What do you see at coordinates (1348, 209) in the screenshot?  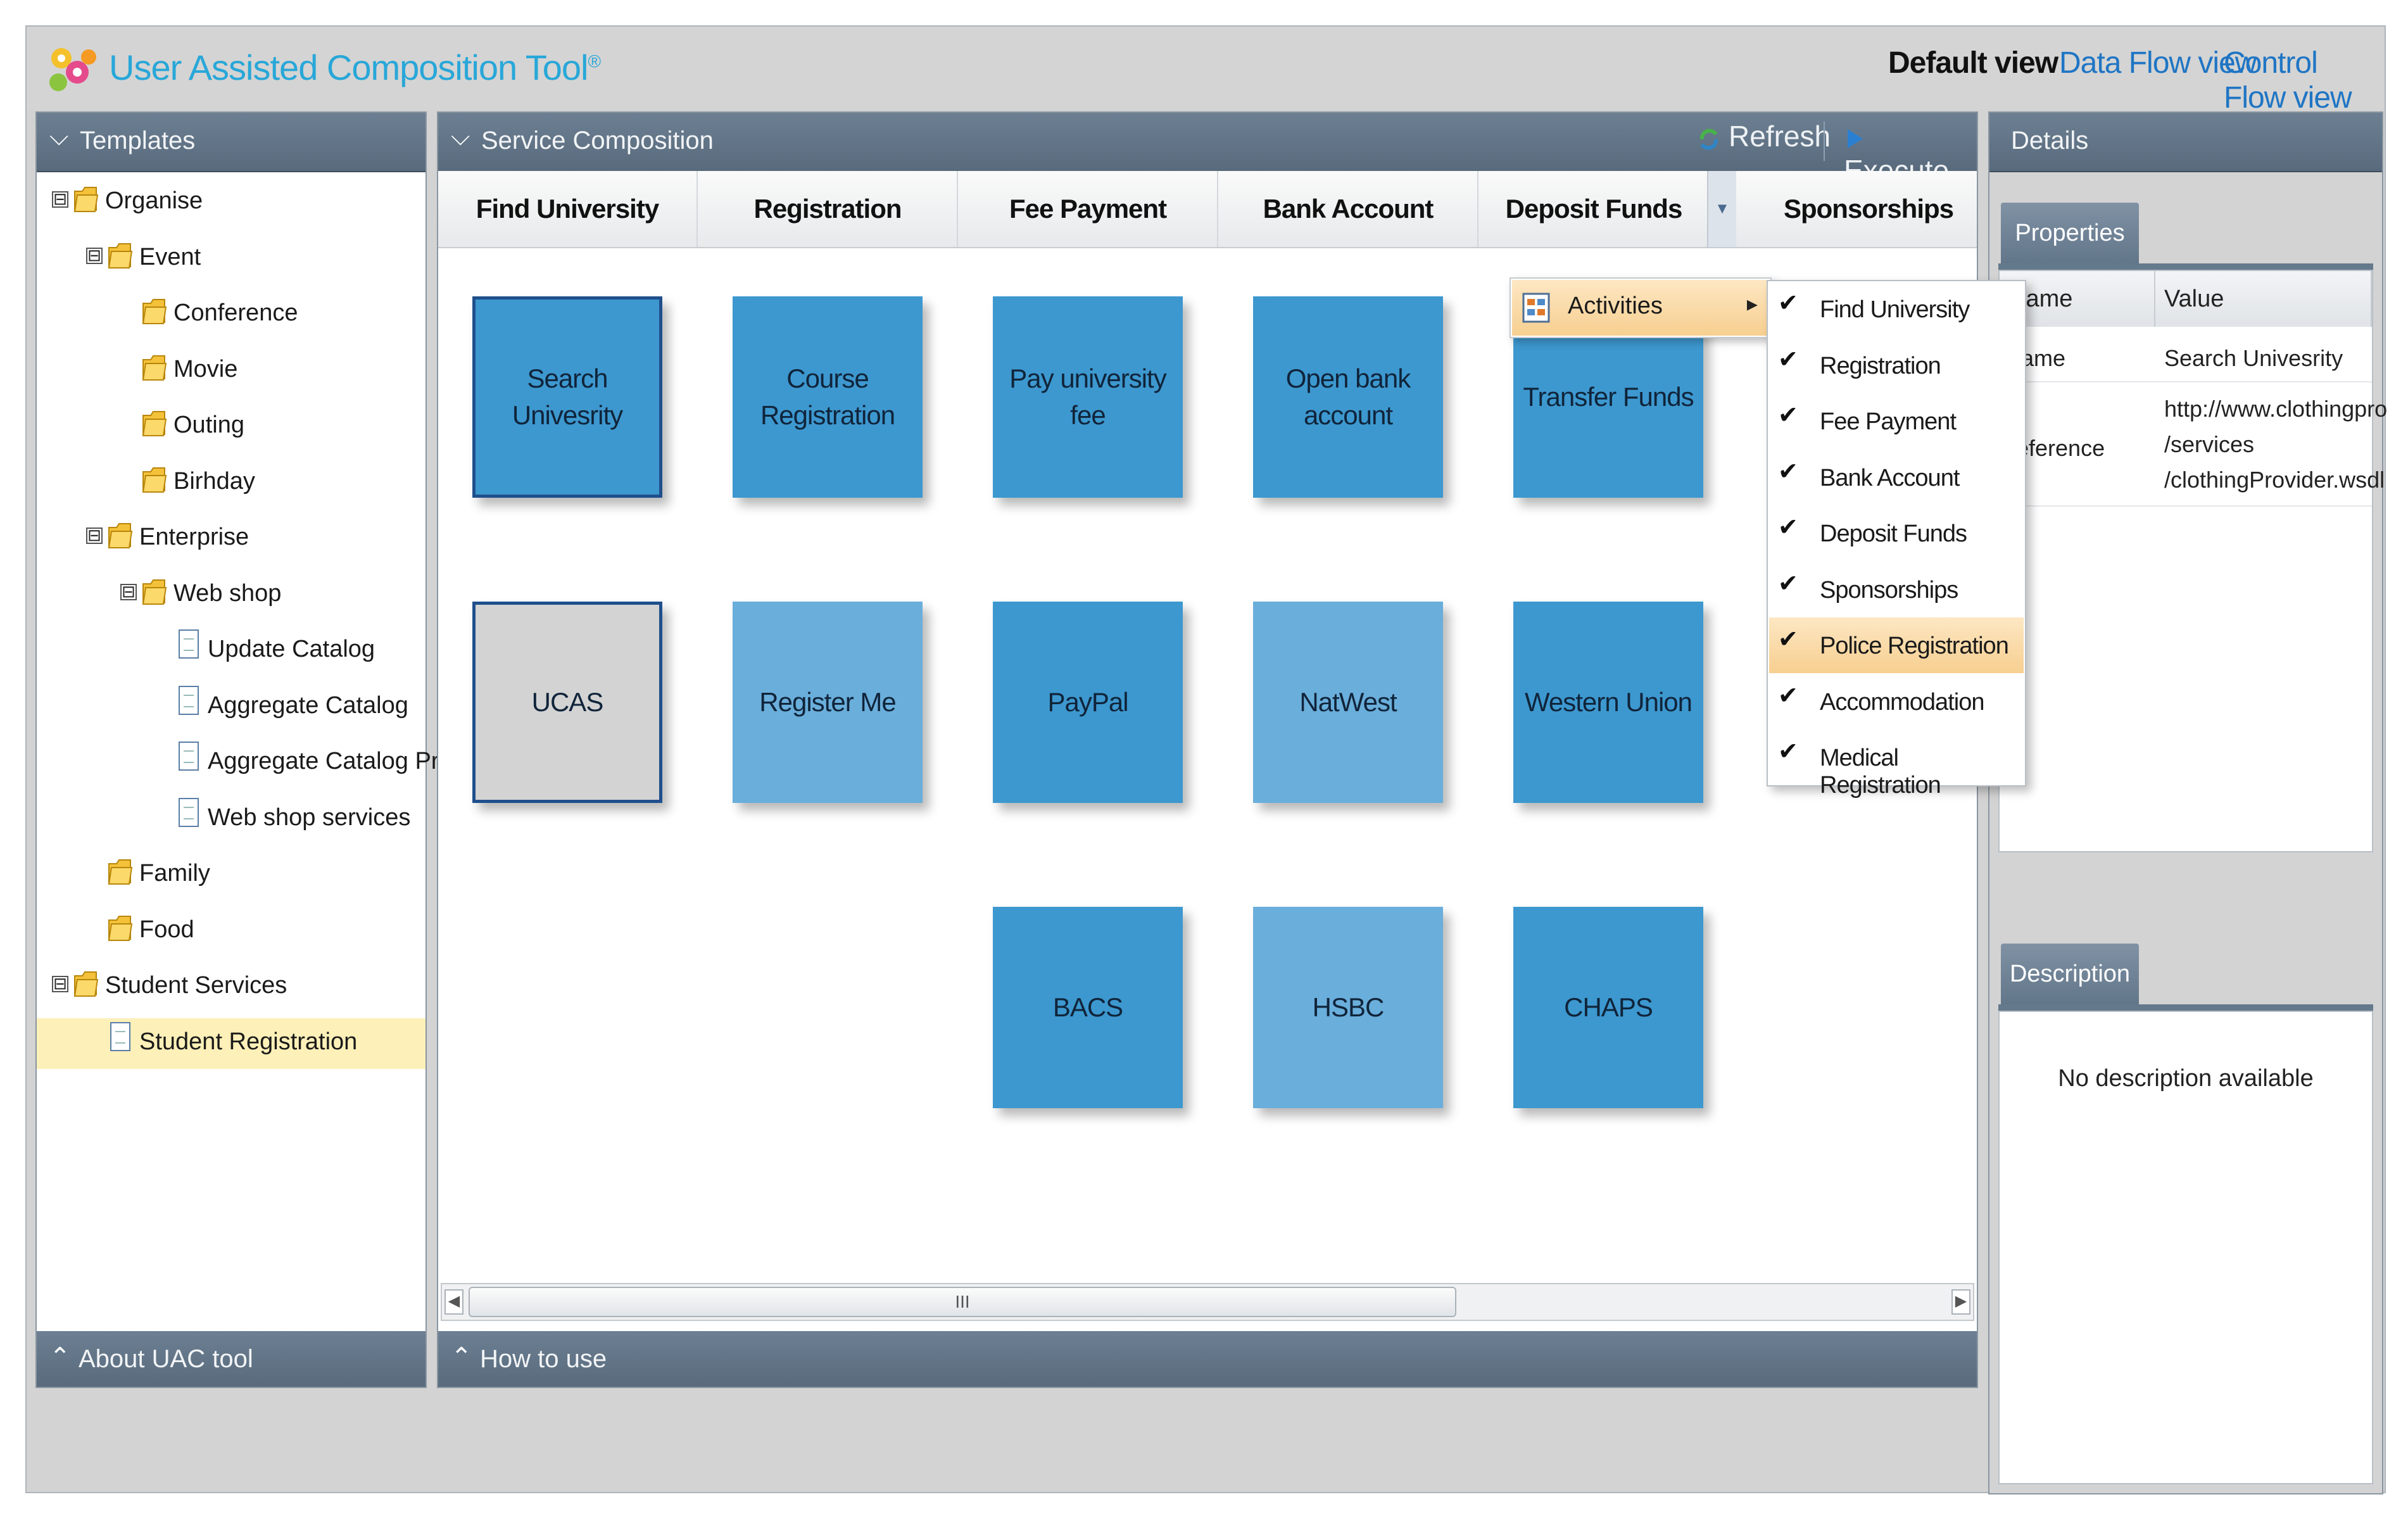 I see `column-header-bank-account: Bank Account` at bounding box center [1348, 209].